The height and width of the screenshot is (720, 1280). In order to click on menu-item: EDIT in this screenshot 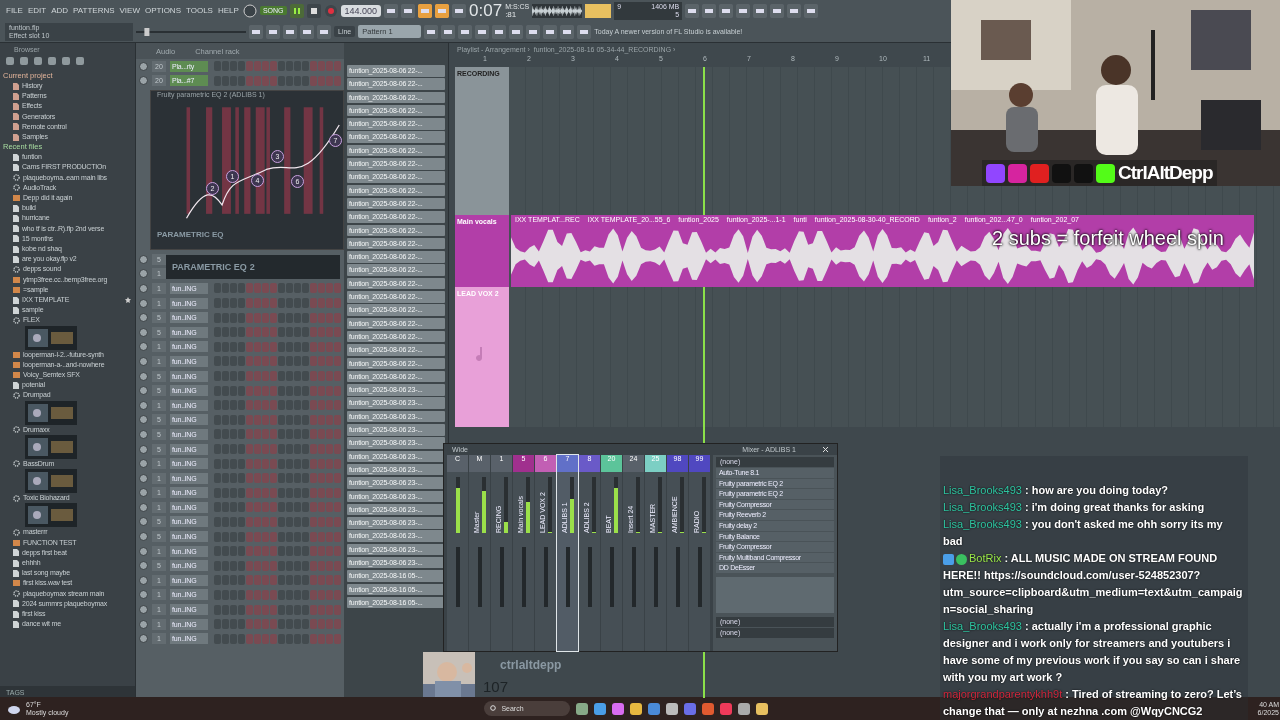, I will do `click(37, 10)`.